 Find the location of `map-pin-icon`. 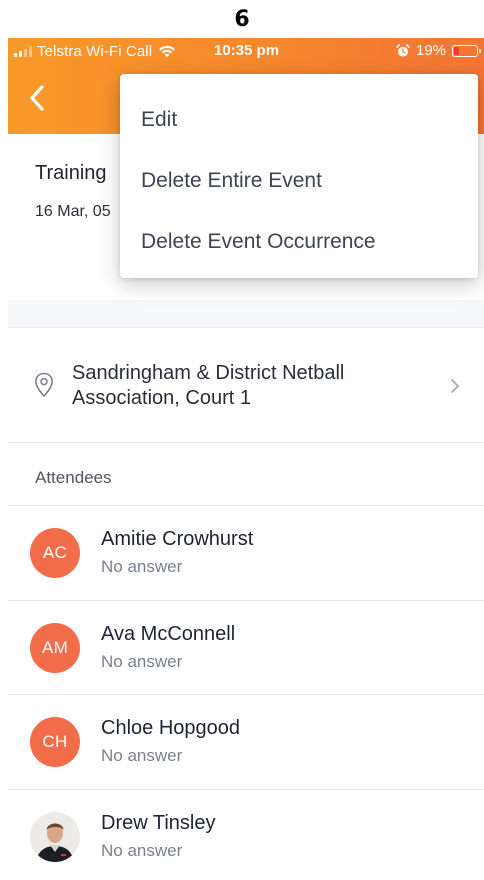

map-pin-icon is located at coordinates (44, 385).